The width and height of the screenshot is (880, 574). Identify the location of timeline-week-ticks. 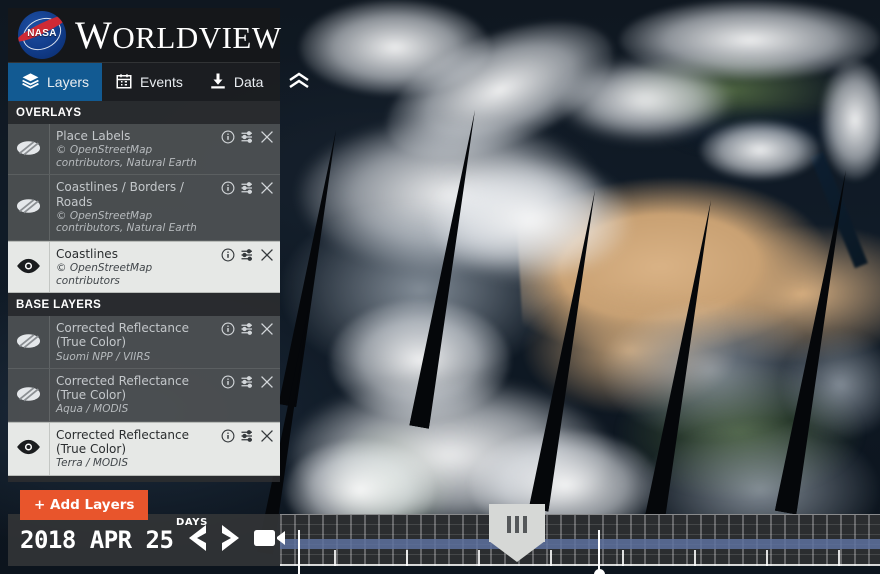
(580, 540).